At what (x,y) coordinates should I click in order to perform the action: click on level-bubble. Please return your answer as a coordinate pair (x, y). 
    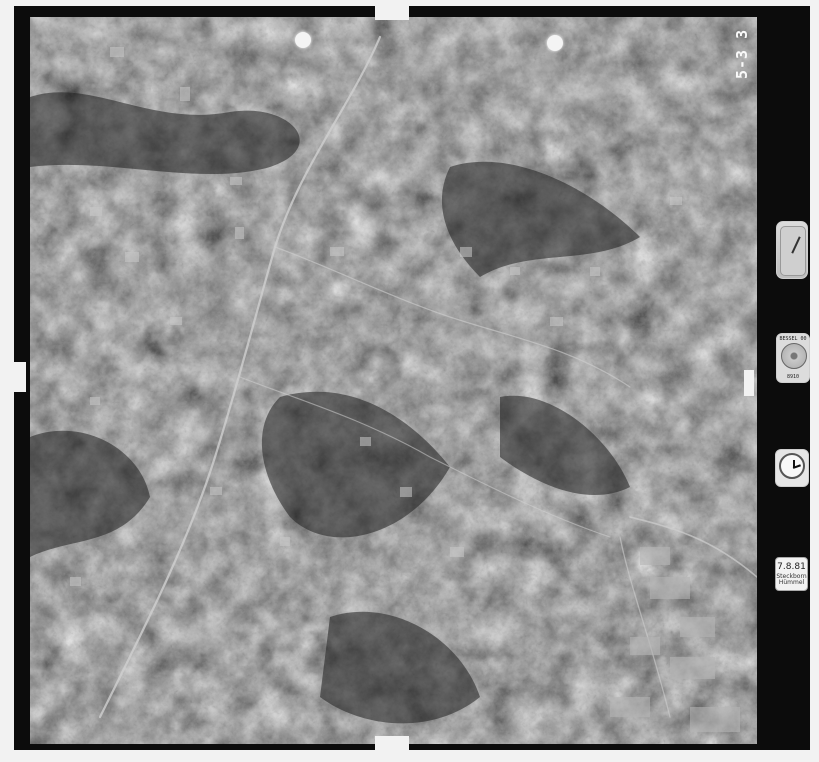
    Looking at the image, I should click on (794, 356).